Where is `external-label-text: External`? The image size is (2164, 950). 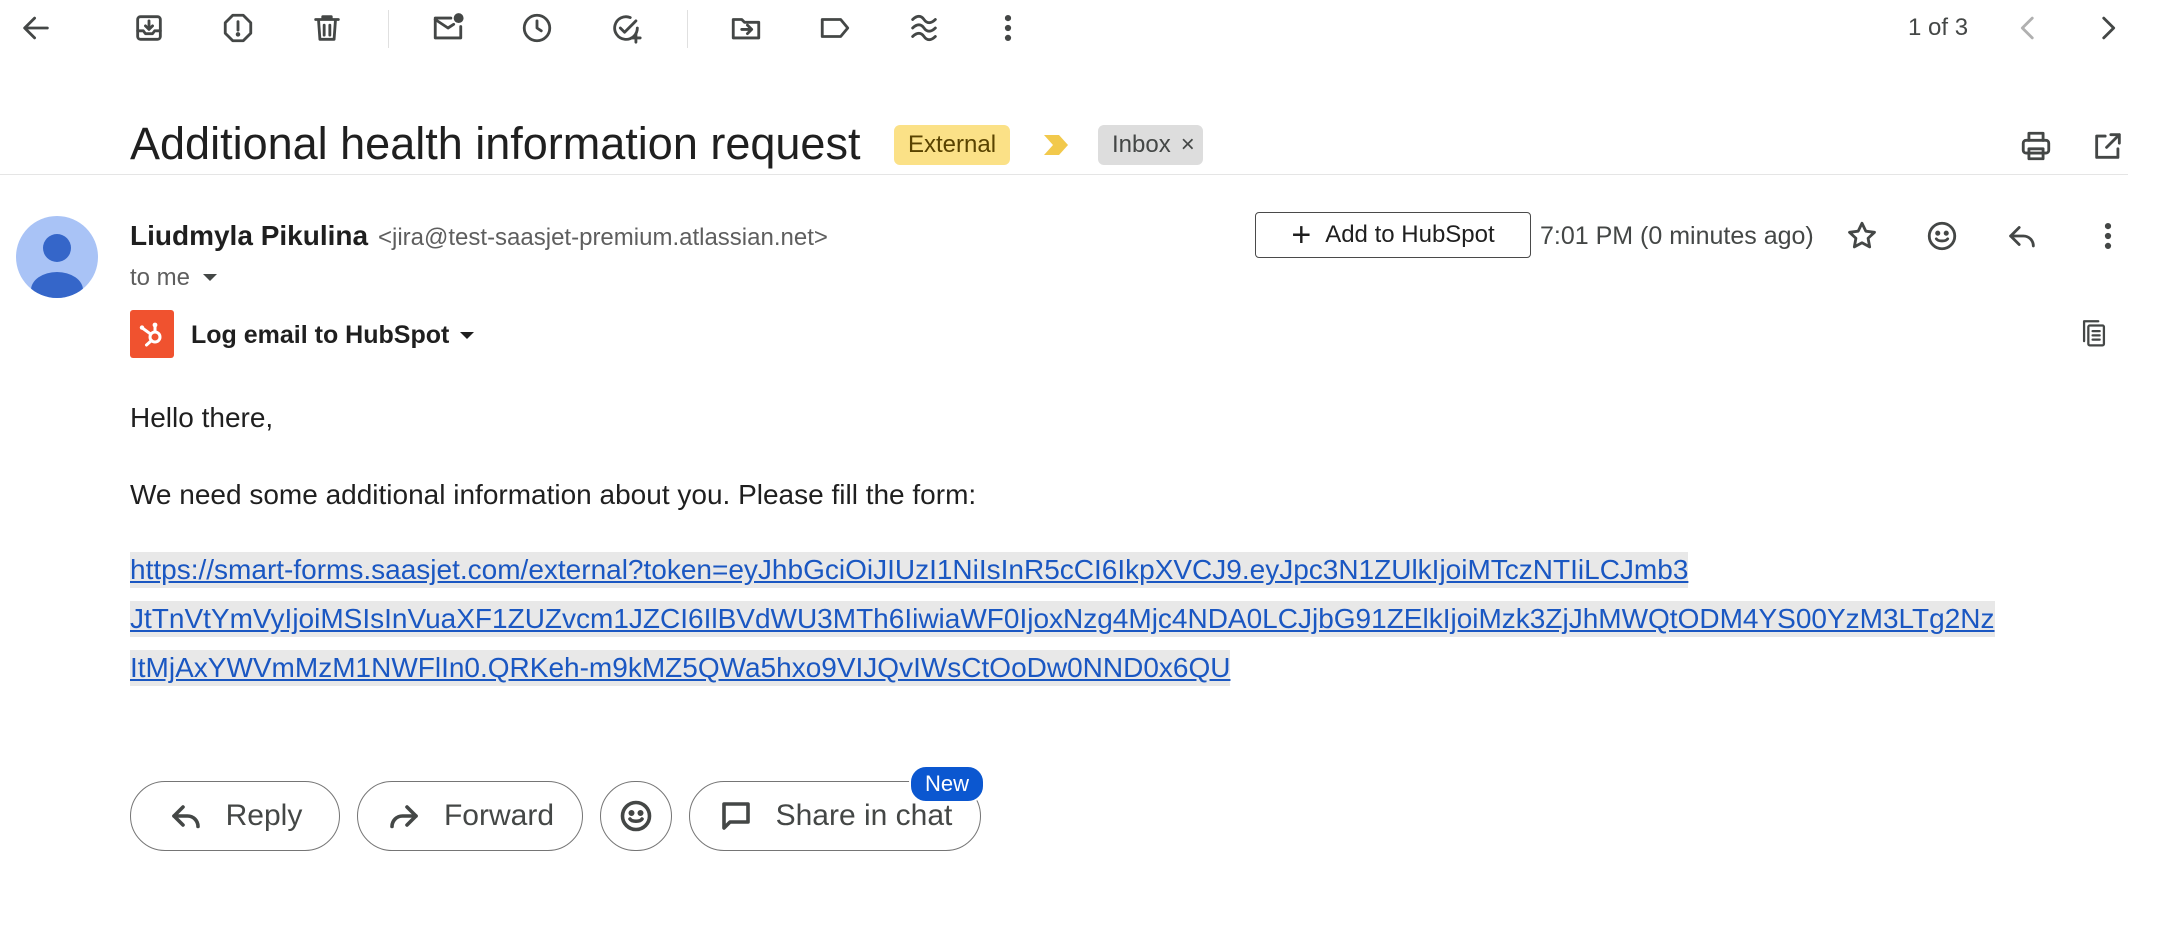
external-label-text: External is located at coordinates (952, 144).